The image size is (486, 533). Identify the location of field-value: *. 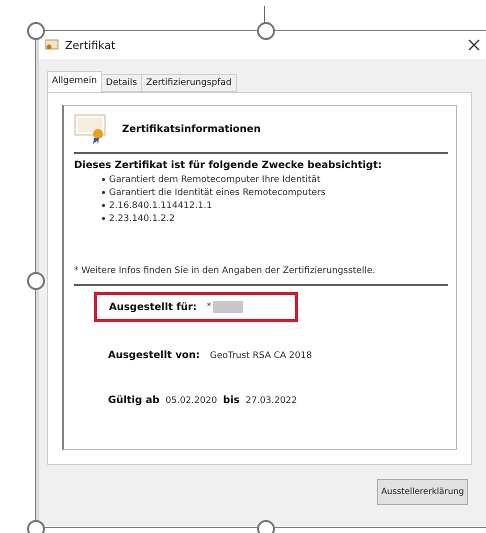
(209, 307).